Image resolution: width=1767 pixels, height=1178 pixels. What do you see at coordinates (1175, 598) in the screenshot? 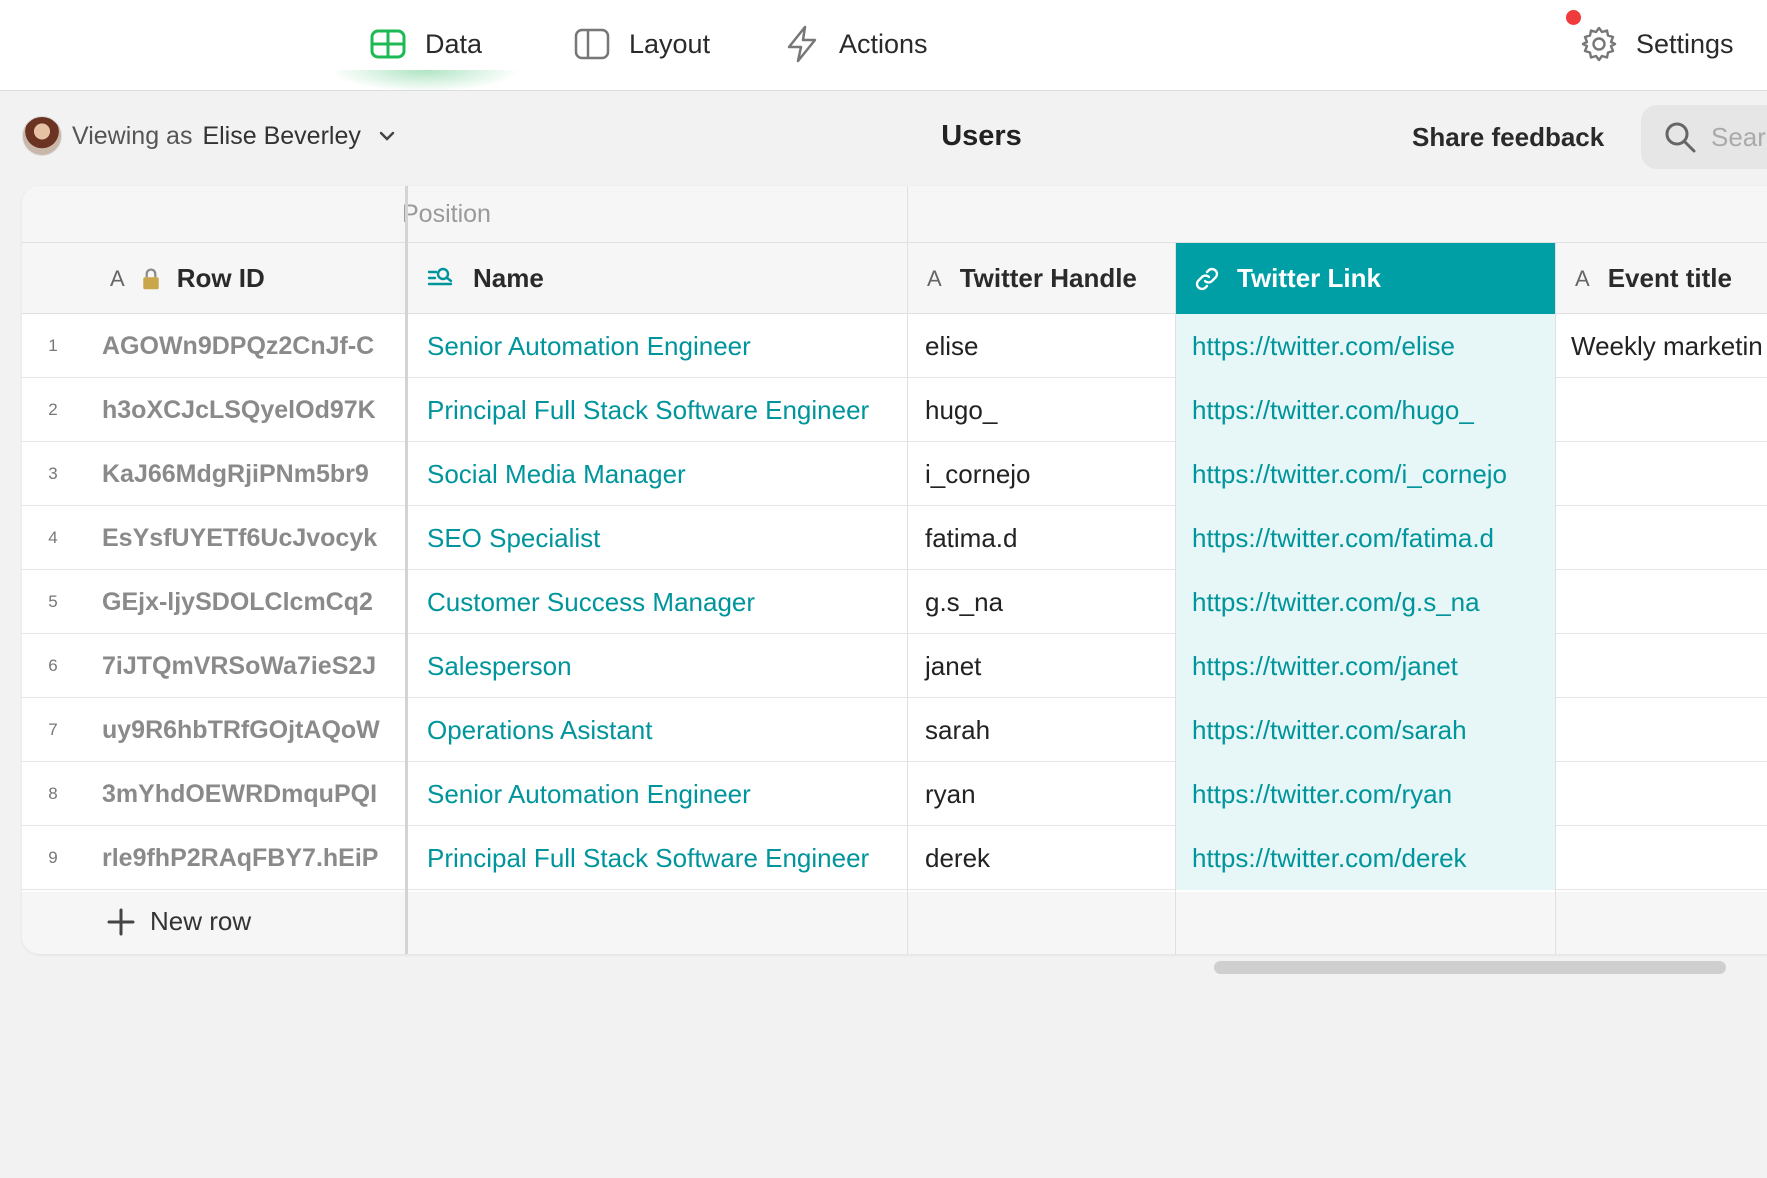
I see `column-divider` at bounding box center [1175, 598].